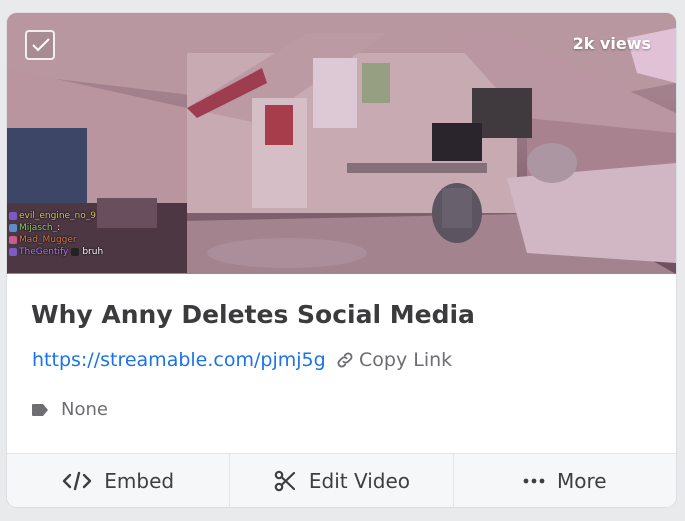 The width and height of the screenshot is (685, 521). What do you see at coordinates (139, 481) in the screenshot?
I see `embed-label: Embed` at bounding box center [139, 481].